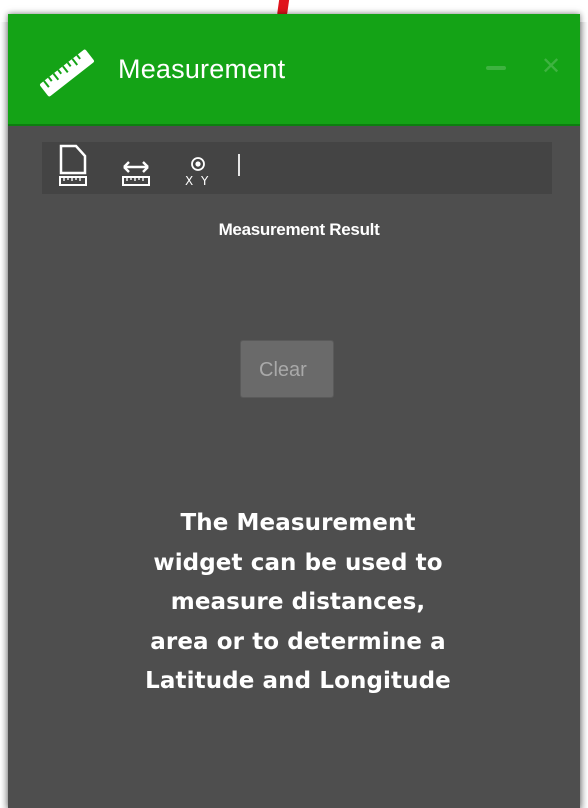 Image resolution: width=588 pixels, height=808 pixels. Describe the element at coordinates (198, 181) in the screenshot. I see `xy-label: X Y` at that location.